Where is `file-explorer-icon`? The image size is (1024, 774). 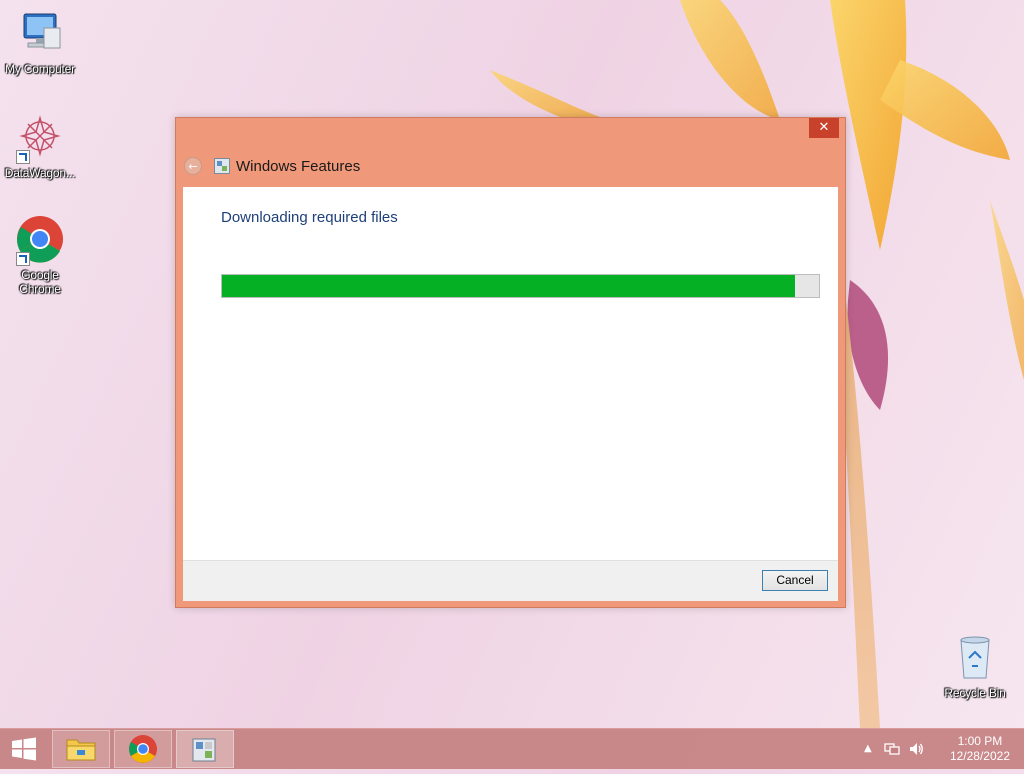
file-explorer-icon is located at coordinates (81, 750).